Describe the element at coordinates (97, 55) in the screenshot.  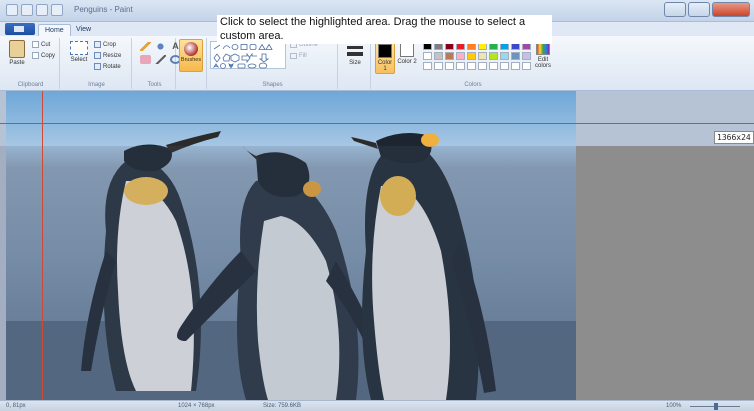
I see `resize-icon` at that location.